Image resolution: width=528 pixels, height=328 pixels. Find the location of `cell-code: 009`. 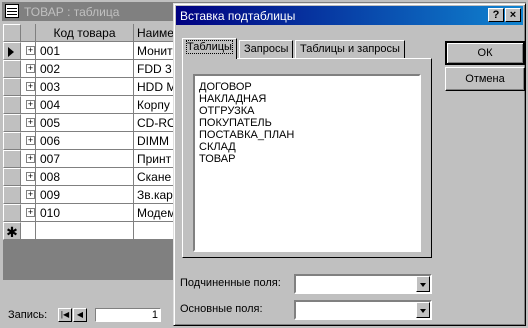

cell-code: 009 is located at coordinates (85, 195).